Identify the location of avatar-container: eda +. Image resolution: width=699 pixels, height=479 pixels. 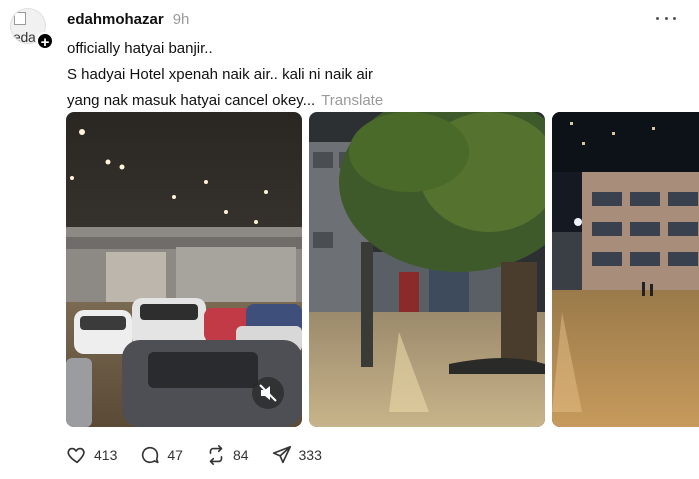
(32, 29).